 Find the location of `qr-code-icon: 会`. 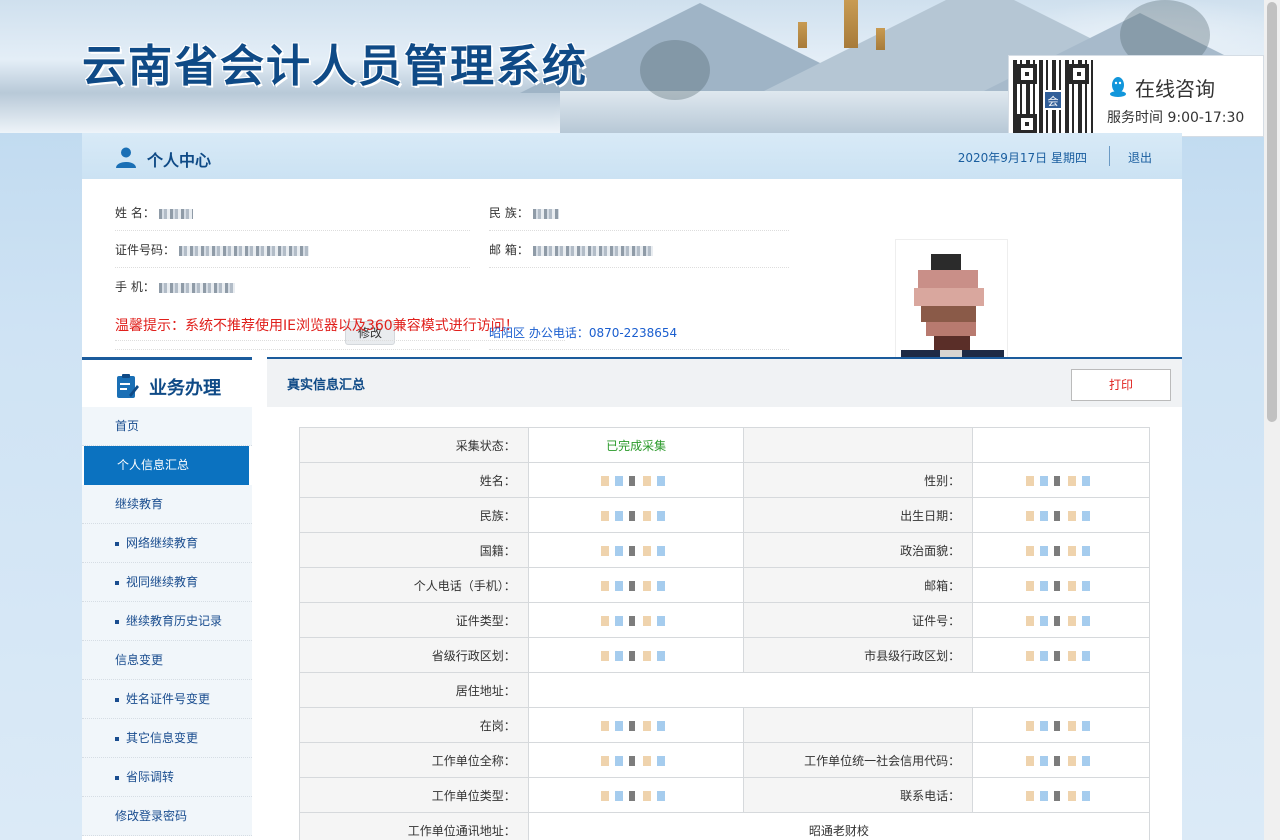

qr-code-icon: 会 is located at coordinates (1053, 99).